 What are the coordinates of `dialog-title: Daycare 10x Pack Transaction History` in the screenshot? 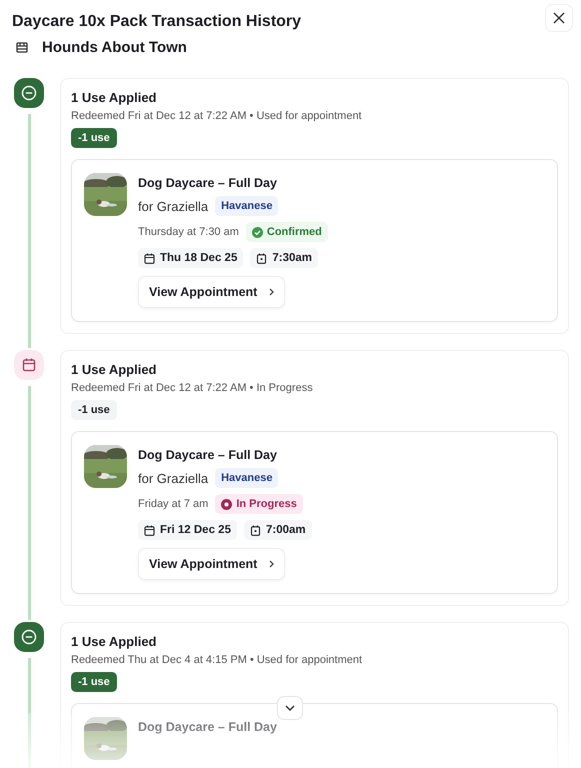 It's located at (157, 21).